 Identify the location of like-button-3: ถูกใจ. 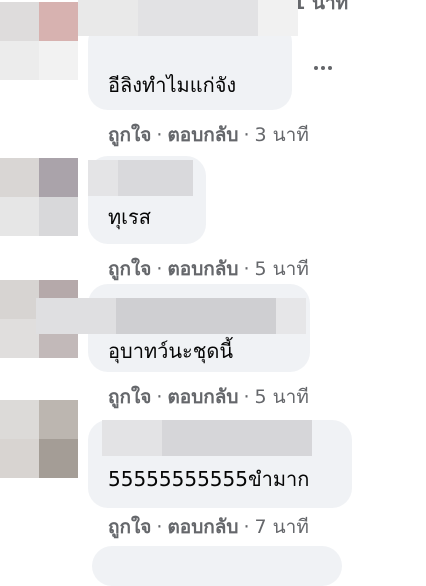
(129, 397).